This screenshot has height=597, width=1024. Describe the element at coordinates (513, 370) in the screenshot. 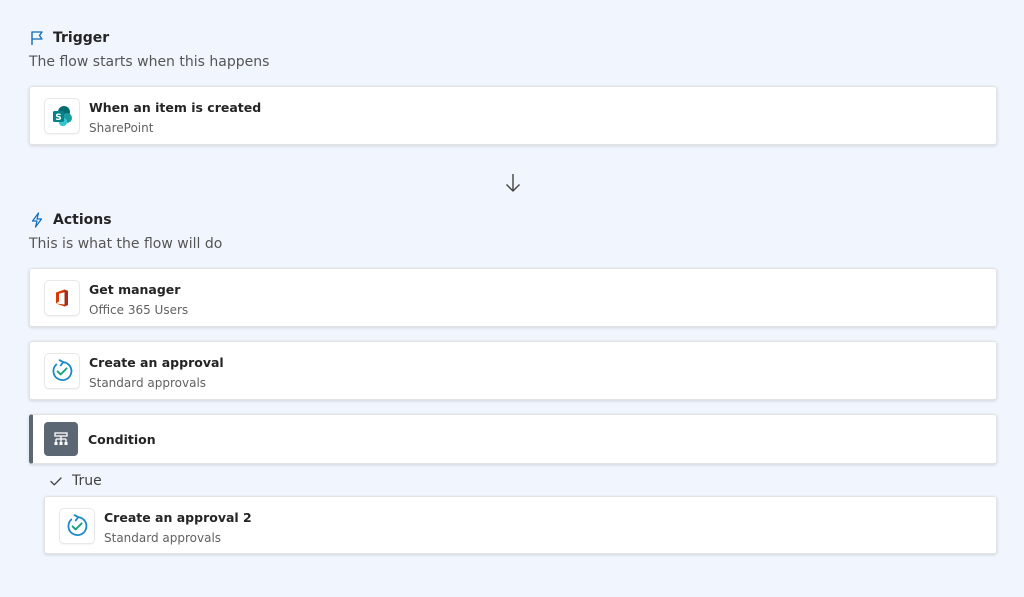

I see `action-card-create-approval: Create an approval Standard approvals` at that location.